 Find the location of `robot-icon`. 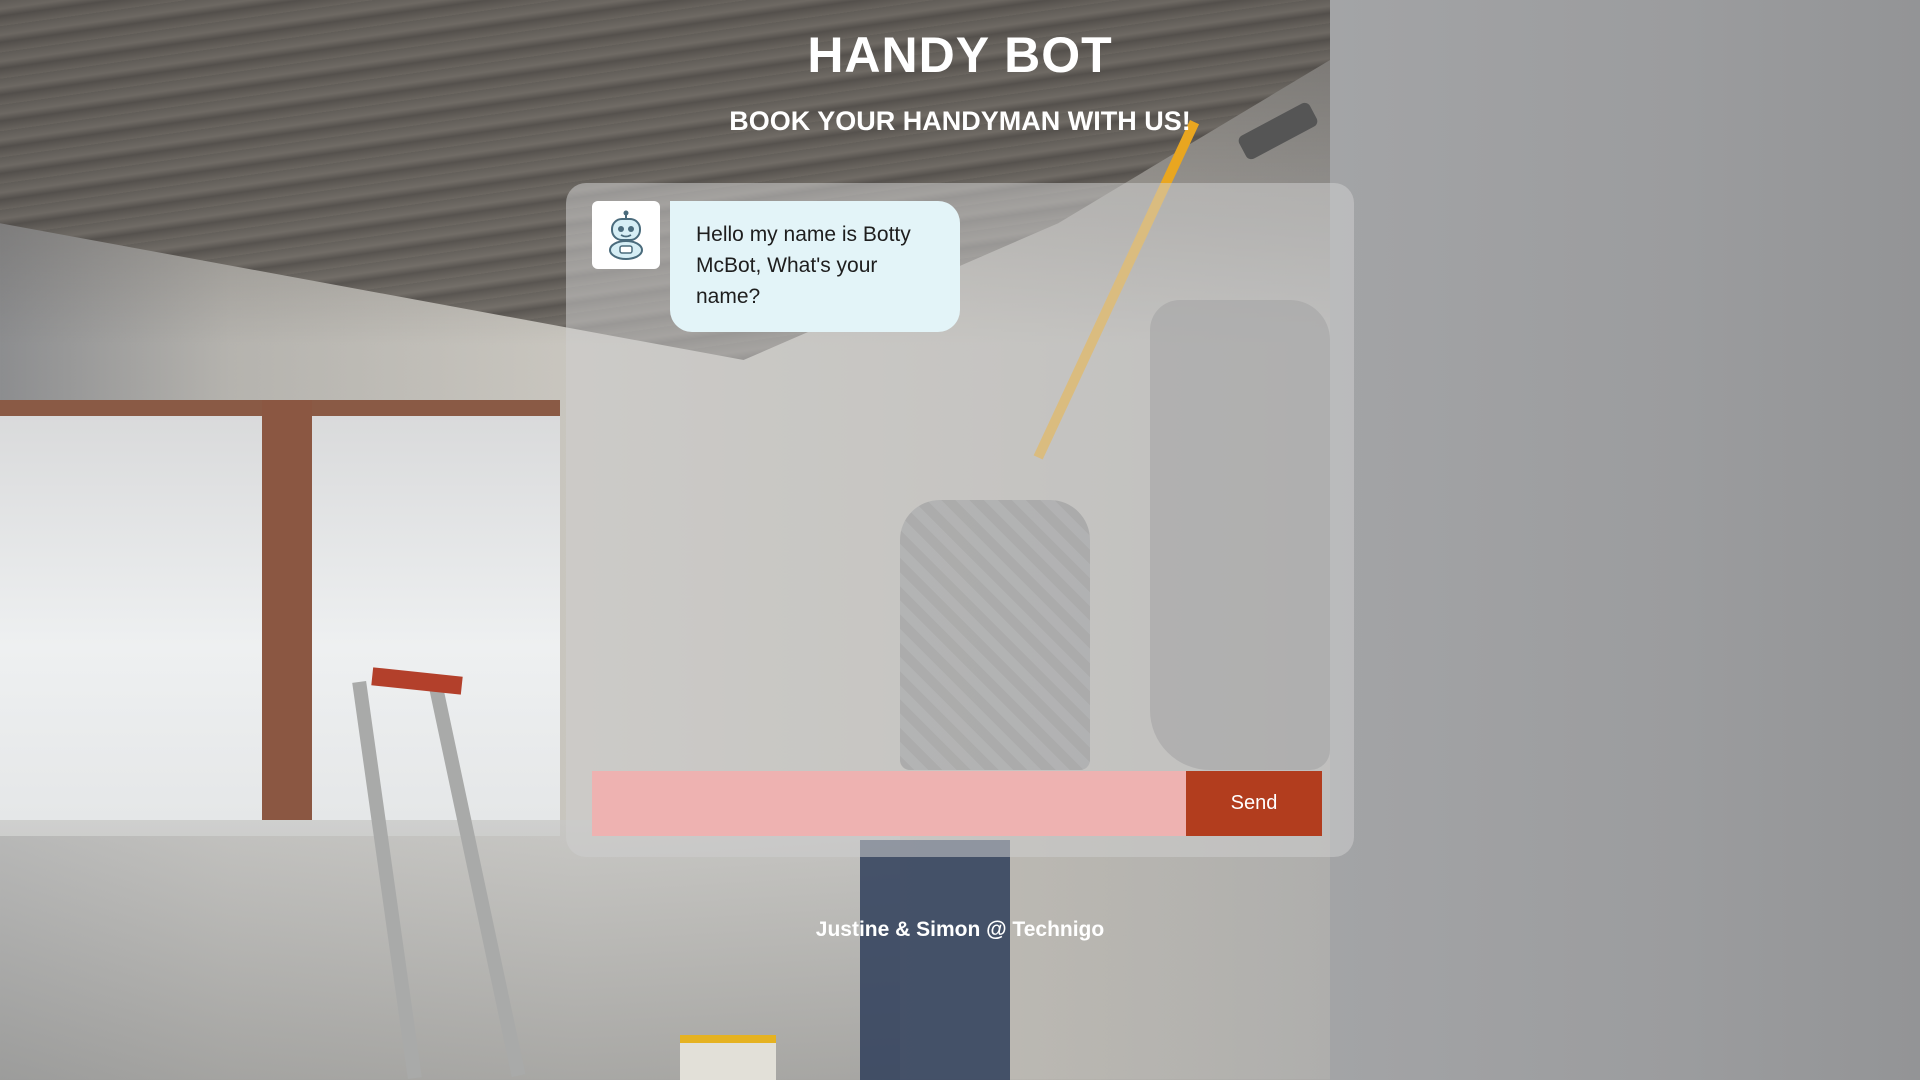

robot-icon is located at coordinates (626, 235).